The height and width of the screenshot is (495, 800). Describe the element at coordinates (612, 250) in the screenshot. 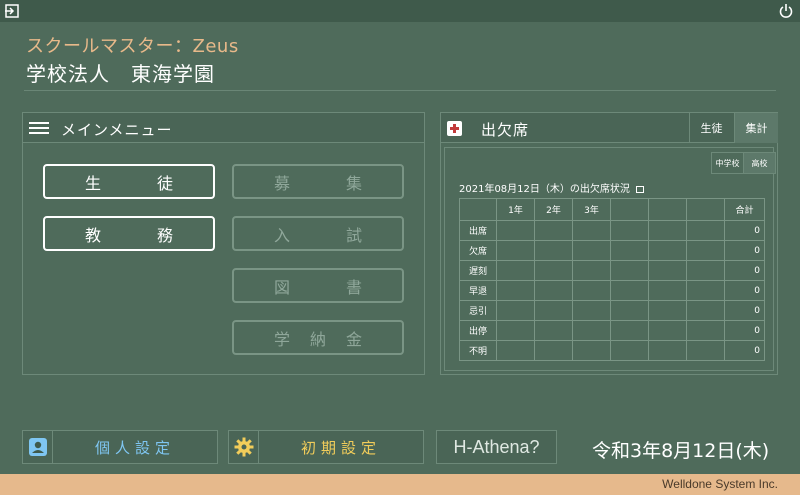

I see `table-row: 欠席 0` at that location.